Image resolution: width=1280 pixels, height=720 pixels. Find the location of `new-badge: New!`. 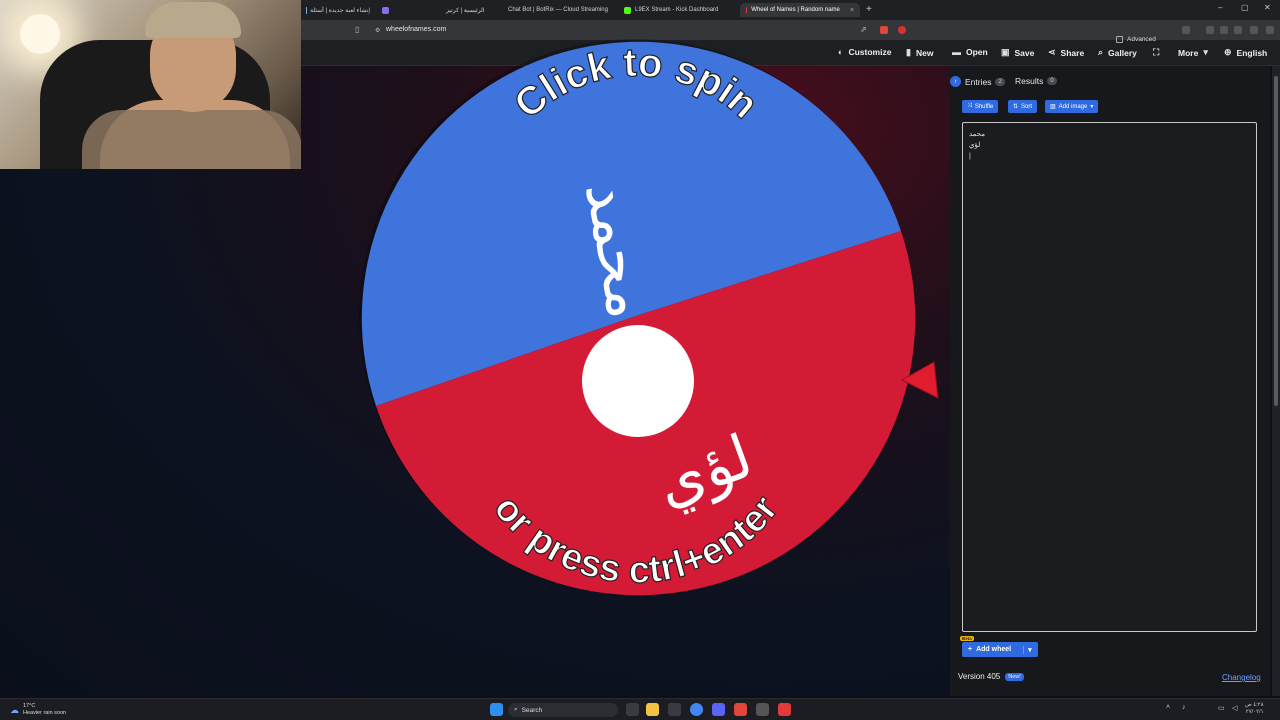

new-badge: New! is located at coordinates (1014, 676).